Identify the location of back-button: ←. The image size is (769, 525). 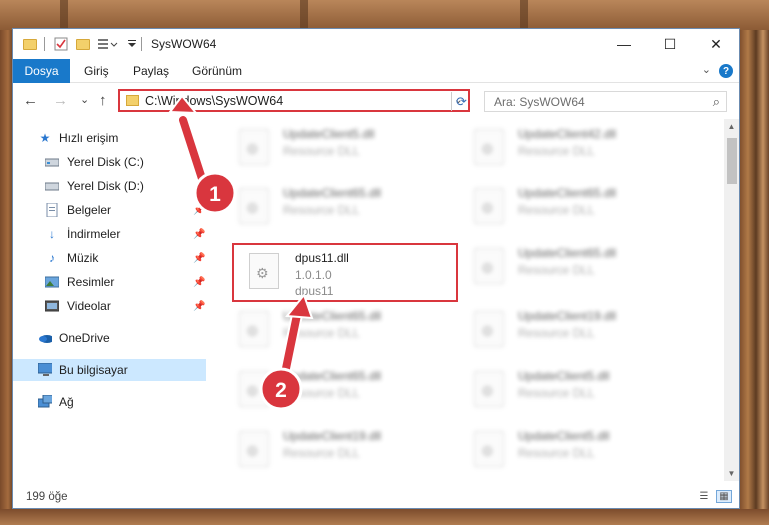
(30, 100).